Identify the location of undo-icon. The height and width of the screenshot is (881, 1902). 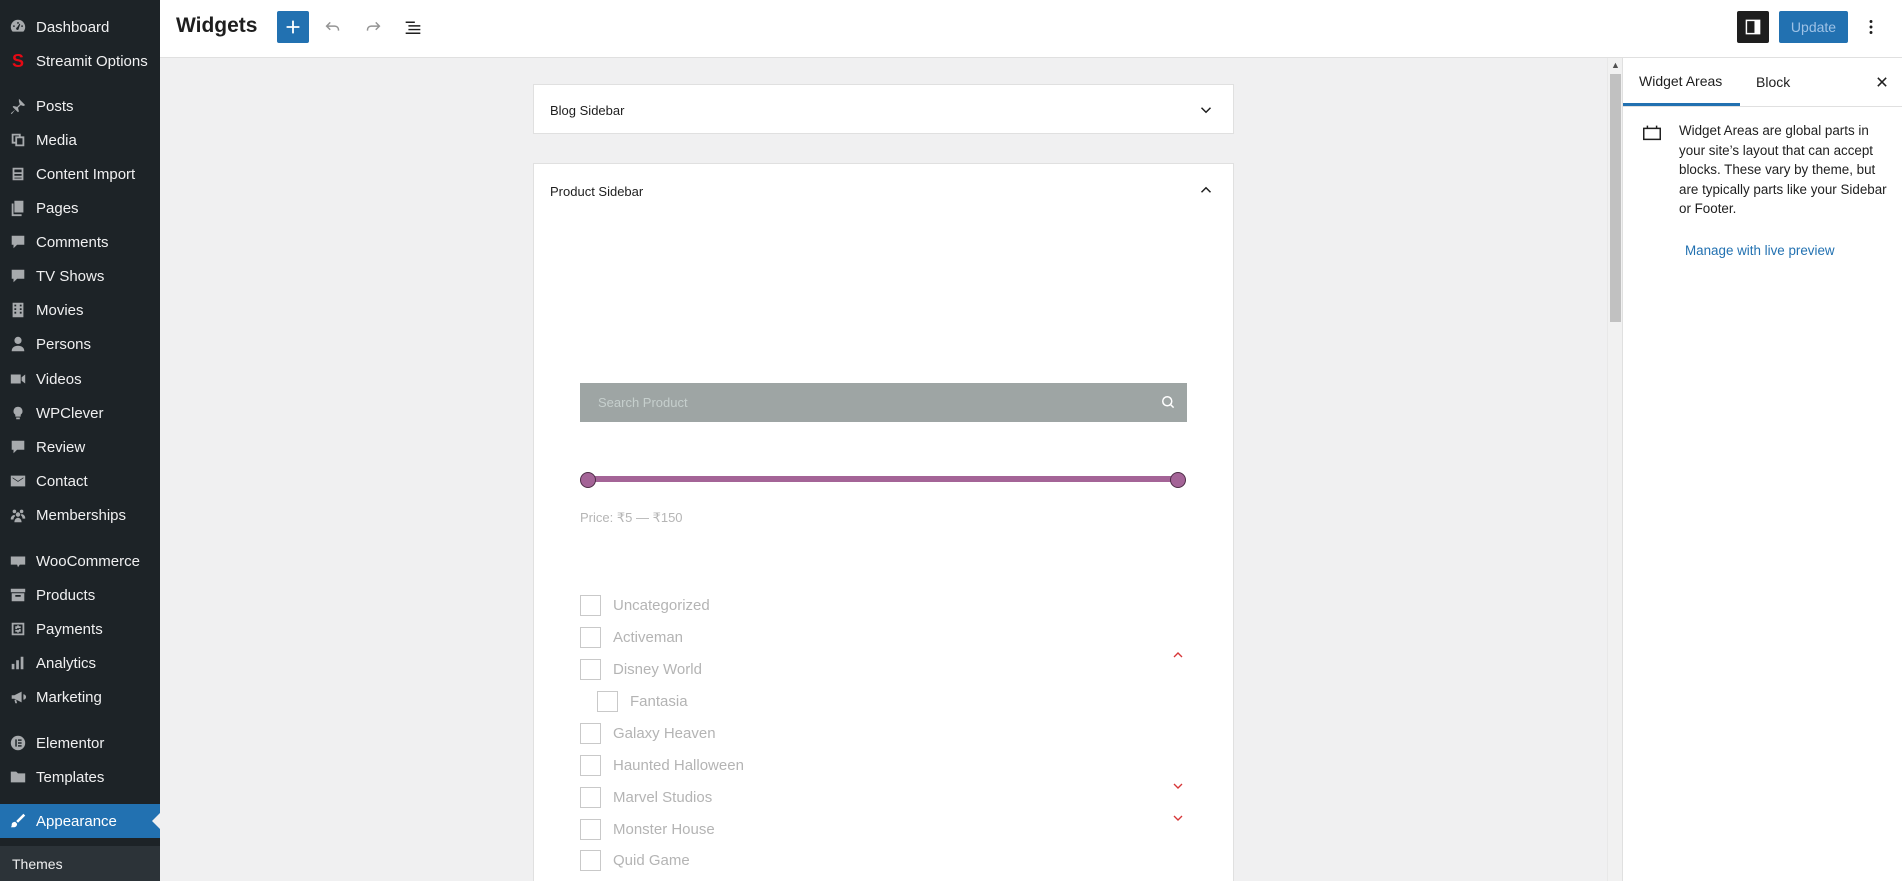
(332, 26).